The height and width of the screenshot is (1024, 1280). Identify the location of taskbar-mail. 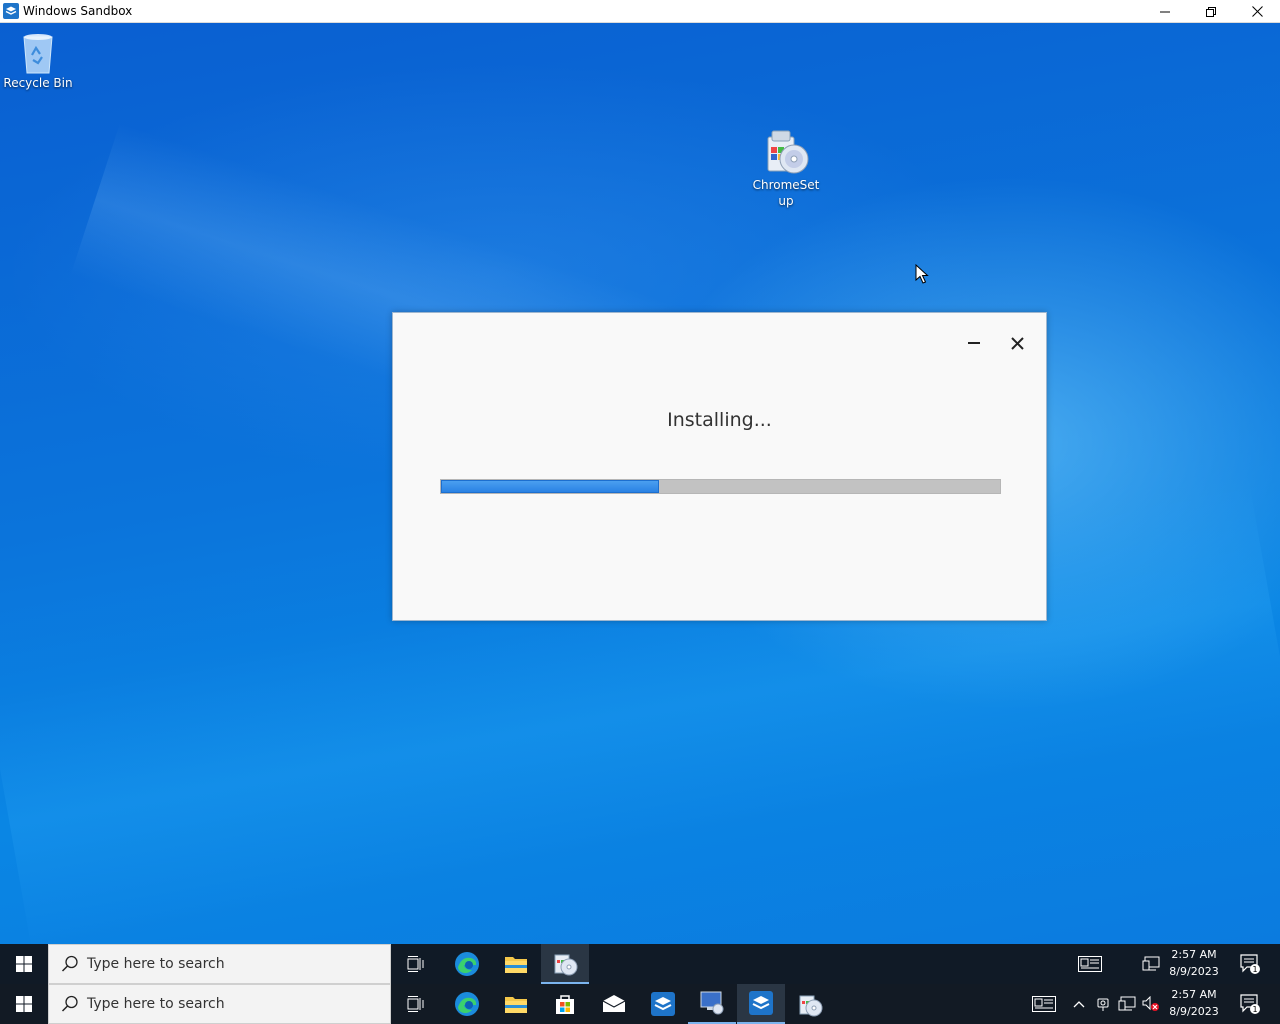
(614, 1004).